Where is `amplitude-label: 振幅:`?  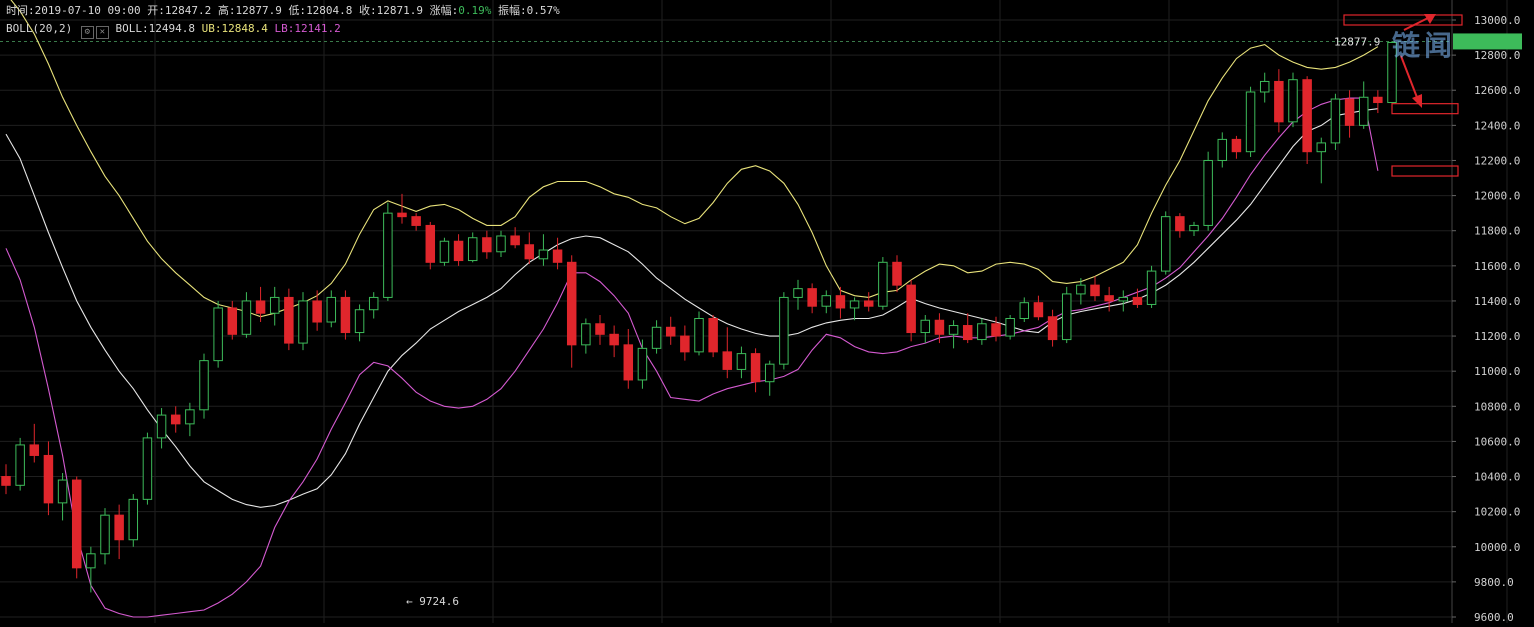 amplitude-label: 振幅: is located at coordinates (512, 10).